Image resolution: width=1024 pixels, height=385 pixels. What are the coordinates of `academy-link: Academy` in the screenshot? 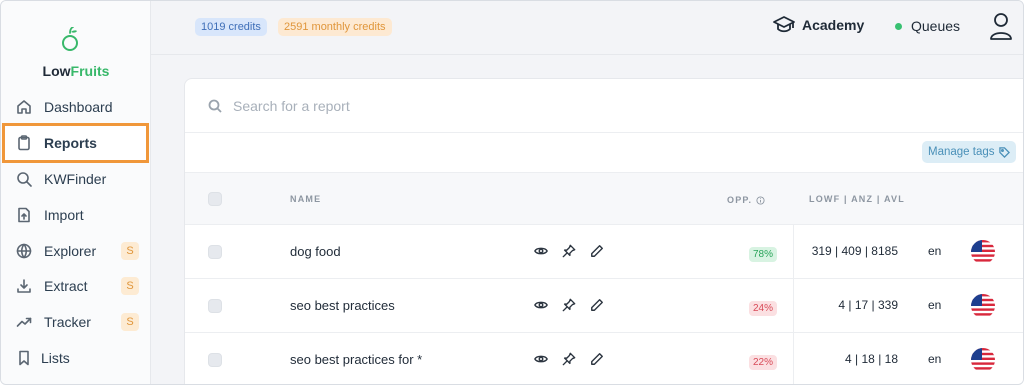 It's located at (818, 25).